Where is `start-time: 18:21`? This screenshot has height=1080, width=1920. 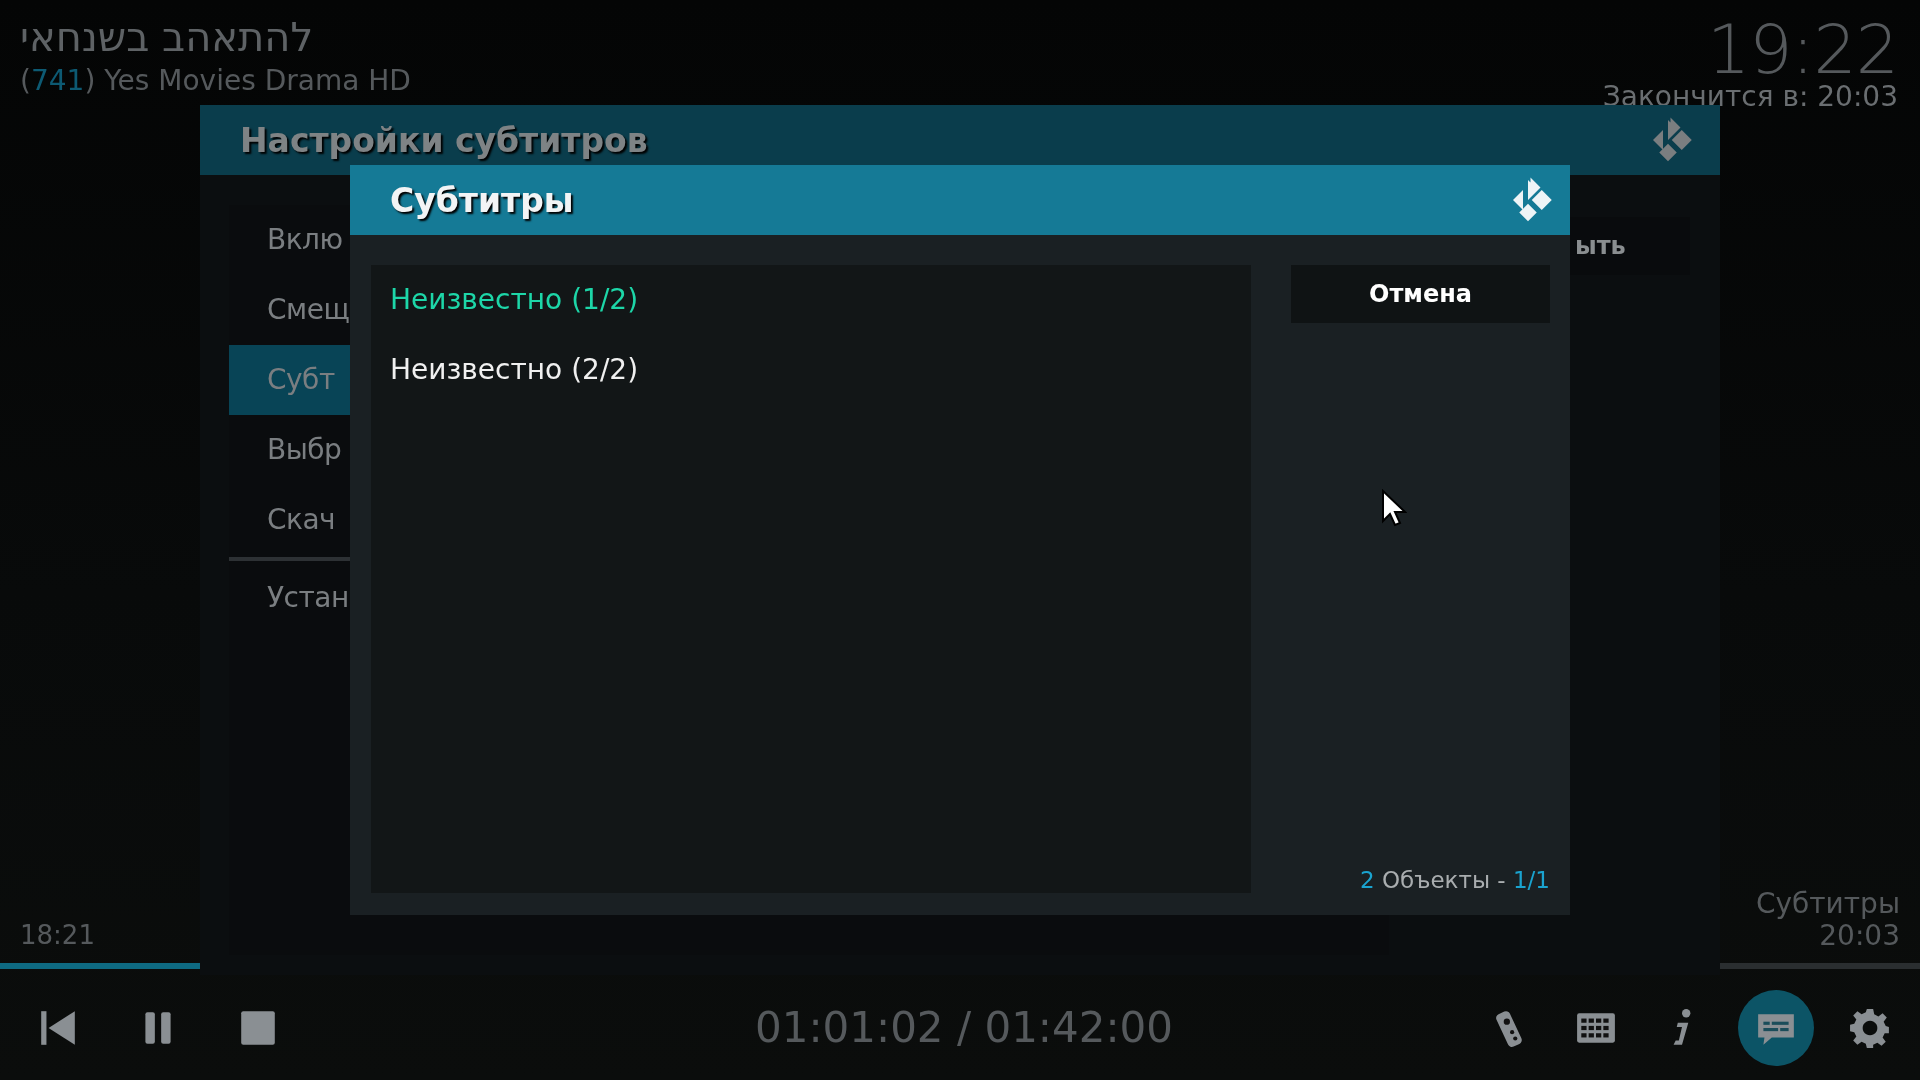 start-time: 18:21 is located at coordinates (57, 935).